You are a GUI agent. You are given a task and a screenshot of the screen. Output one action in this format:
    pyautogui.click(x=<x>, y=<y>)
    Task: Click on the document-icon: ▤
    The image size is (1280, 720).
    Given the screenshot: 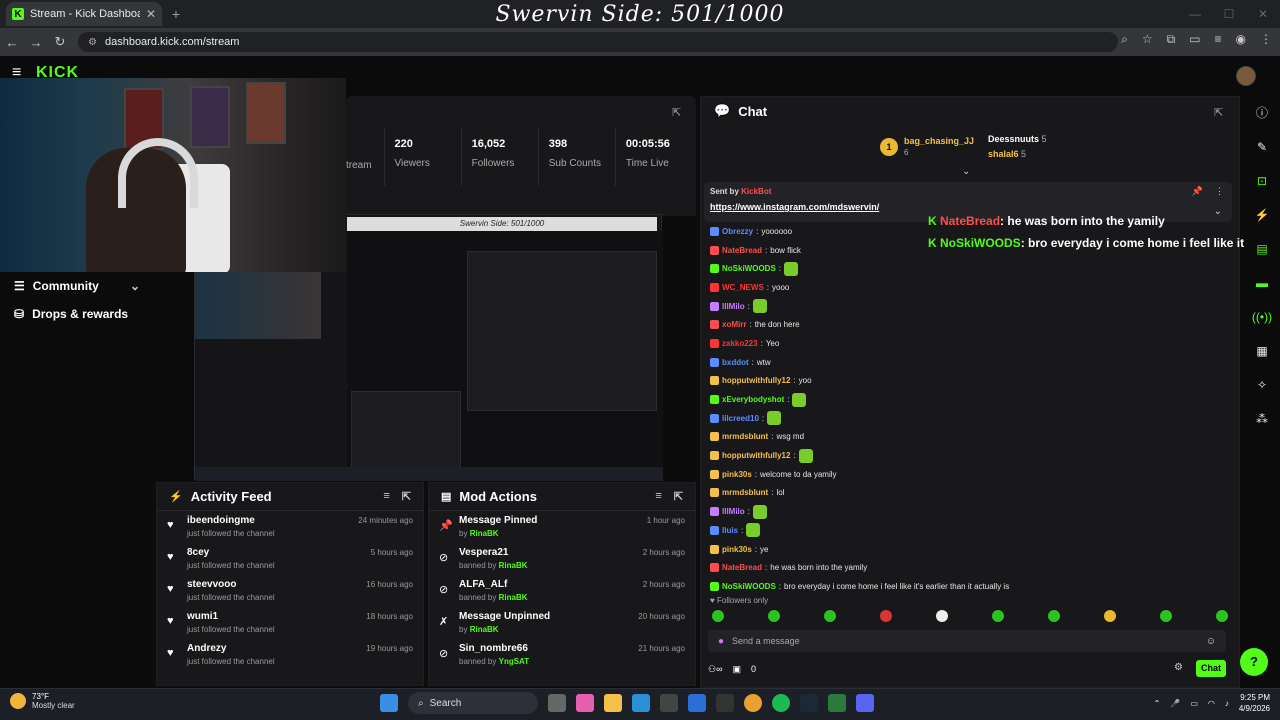 What is the action you would take?
    pyautogui.click(x=1262, y=249)
    